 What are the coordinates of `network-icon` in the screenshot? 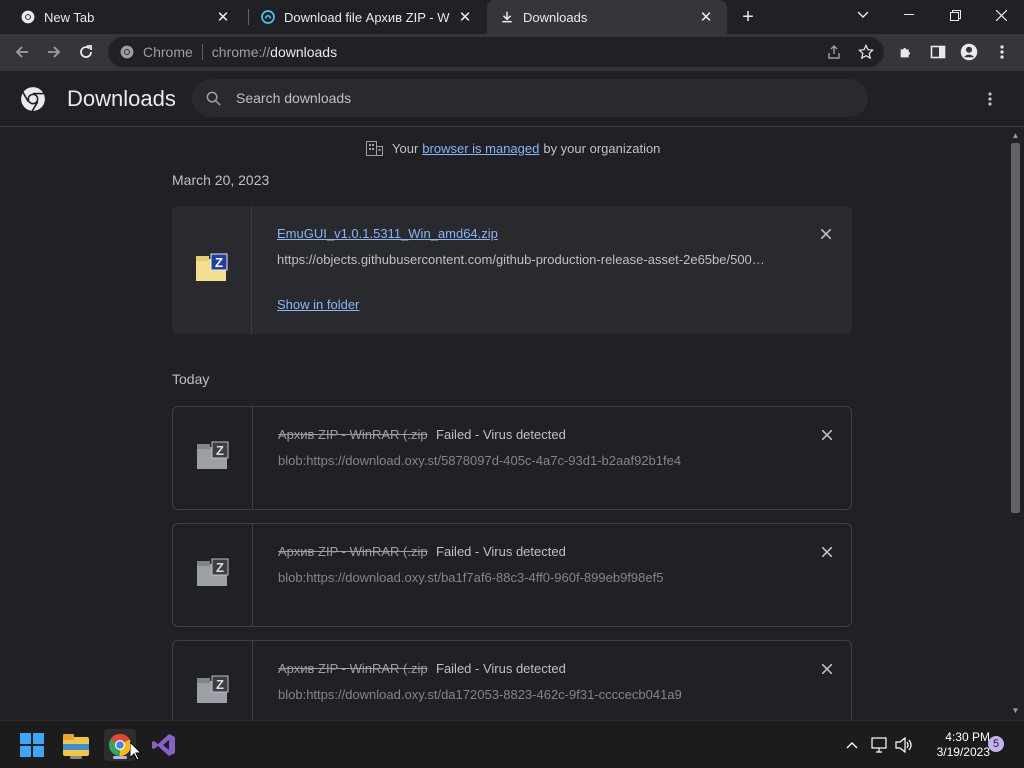 It's located at (880, 745).